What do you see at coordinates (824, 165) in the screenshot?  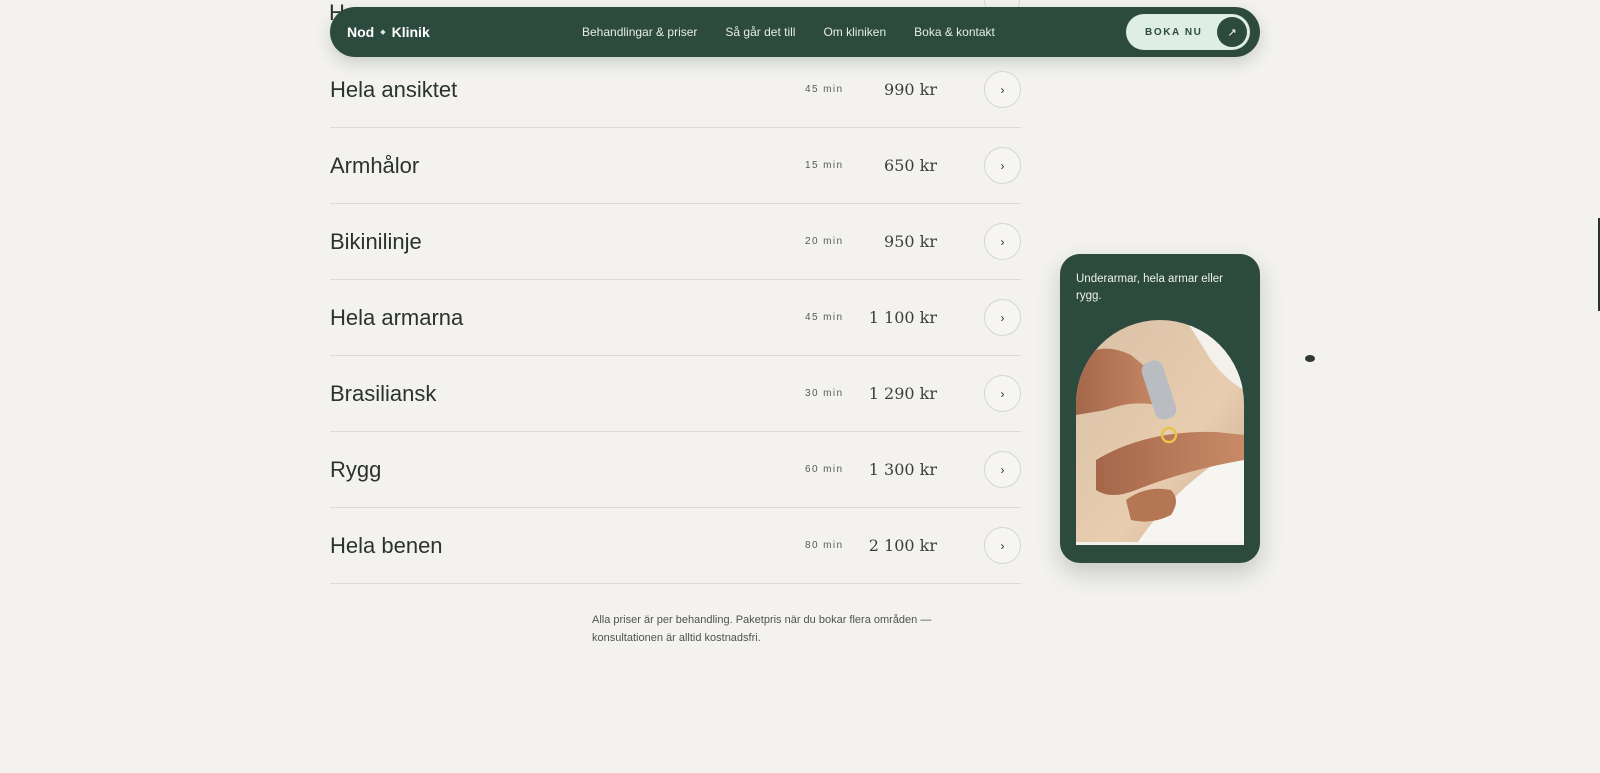 I see `treatment-duration: 15 min` at bounding box center [824, 165].